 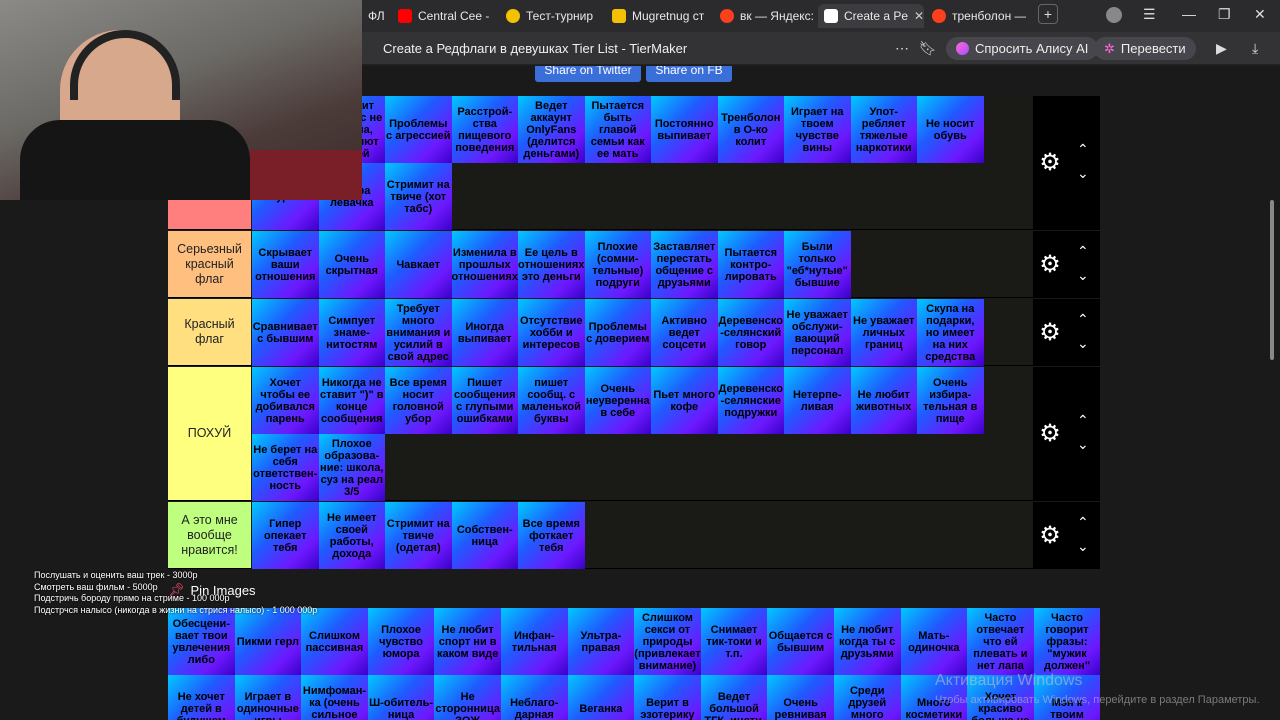 I want to click on tier-label: А это мне вообще нравится!, so click(x=209, y=535).